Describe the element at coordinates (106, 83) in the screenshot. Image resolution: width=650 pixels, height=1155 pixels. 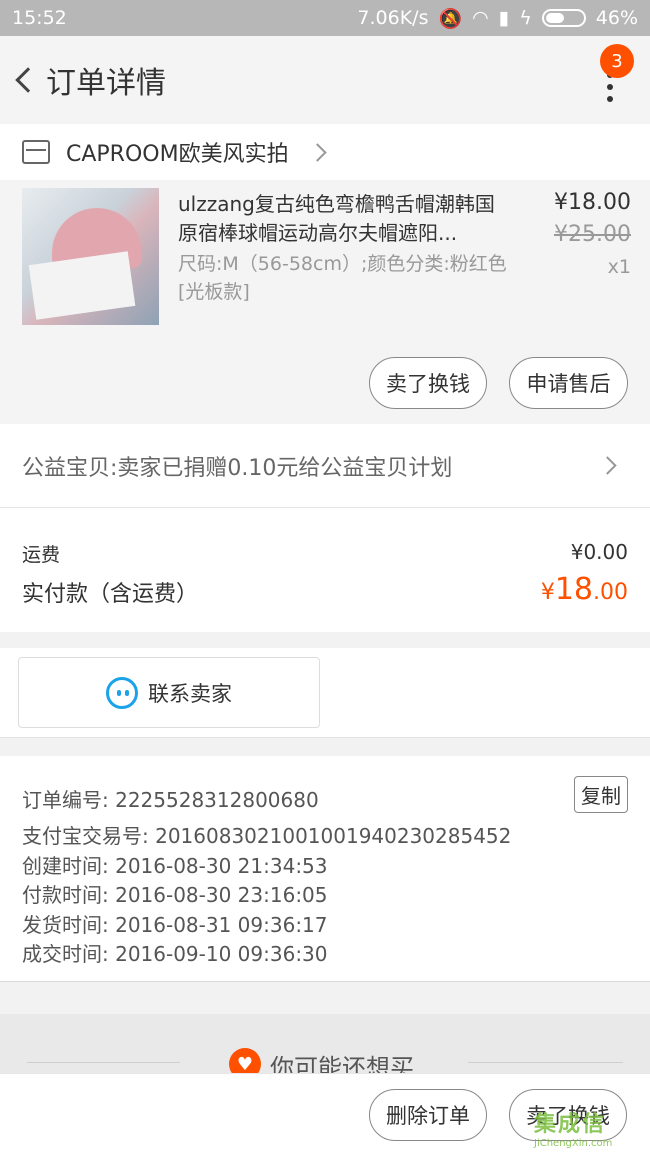
I see `page-title: 订单详情` at that location.